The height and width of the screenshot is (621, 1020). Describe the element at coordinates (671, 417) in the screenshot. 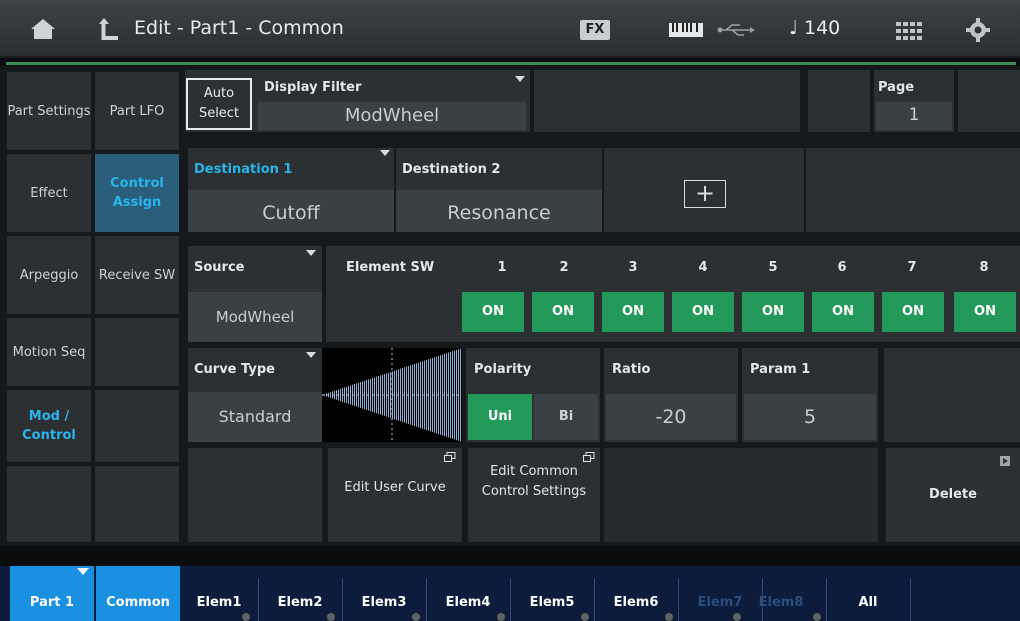

I see `ratio-value: -20` at that location.